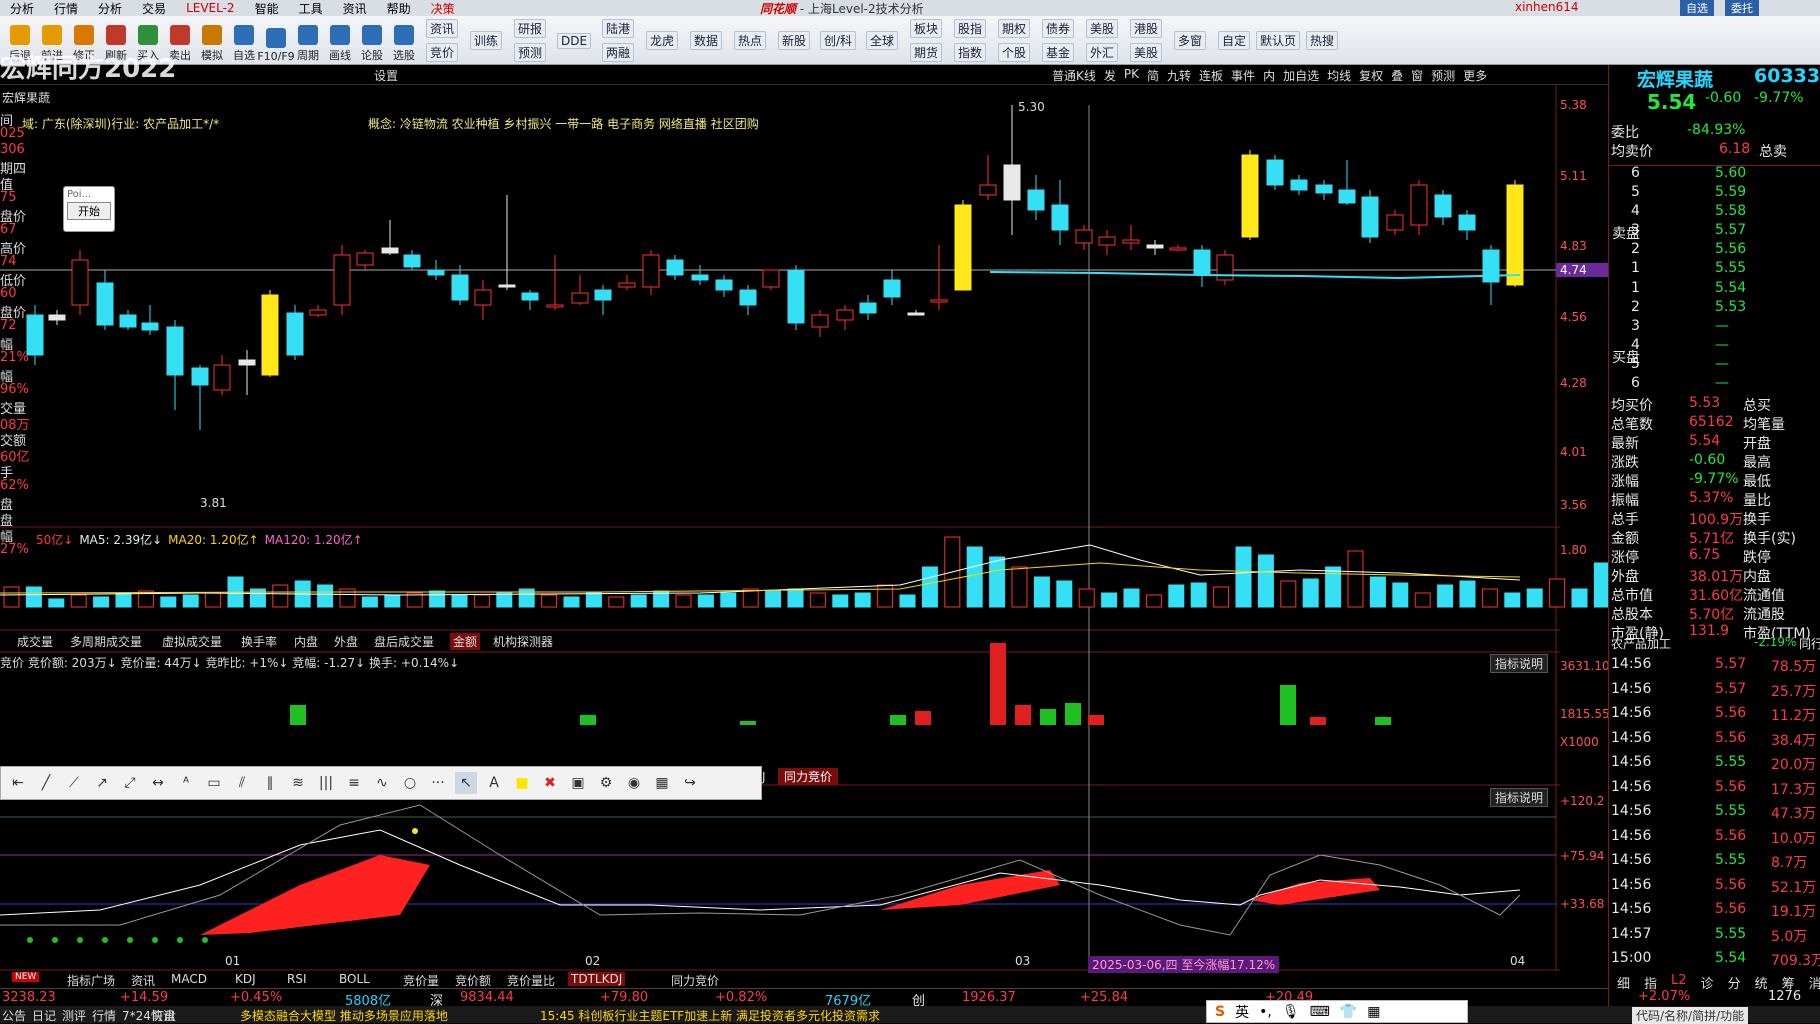 The height and width of the screenshot is (1024, 1820). What do you see at coordinates (1242, 1012) in the screenshot?
I see `ime-lang: 英` at bounding box center [1242, 1012].